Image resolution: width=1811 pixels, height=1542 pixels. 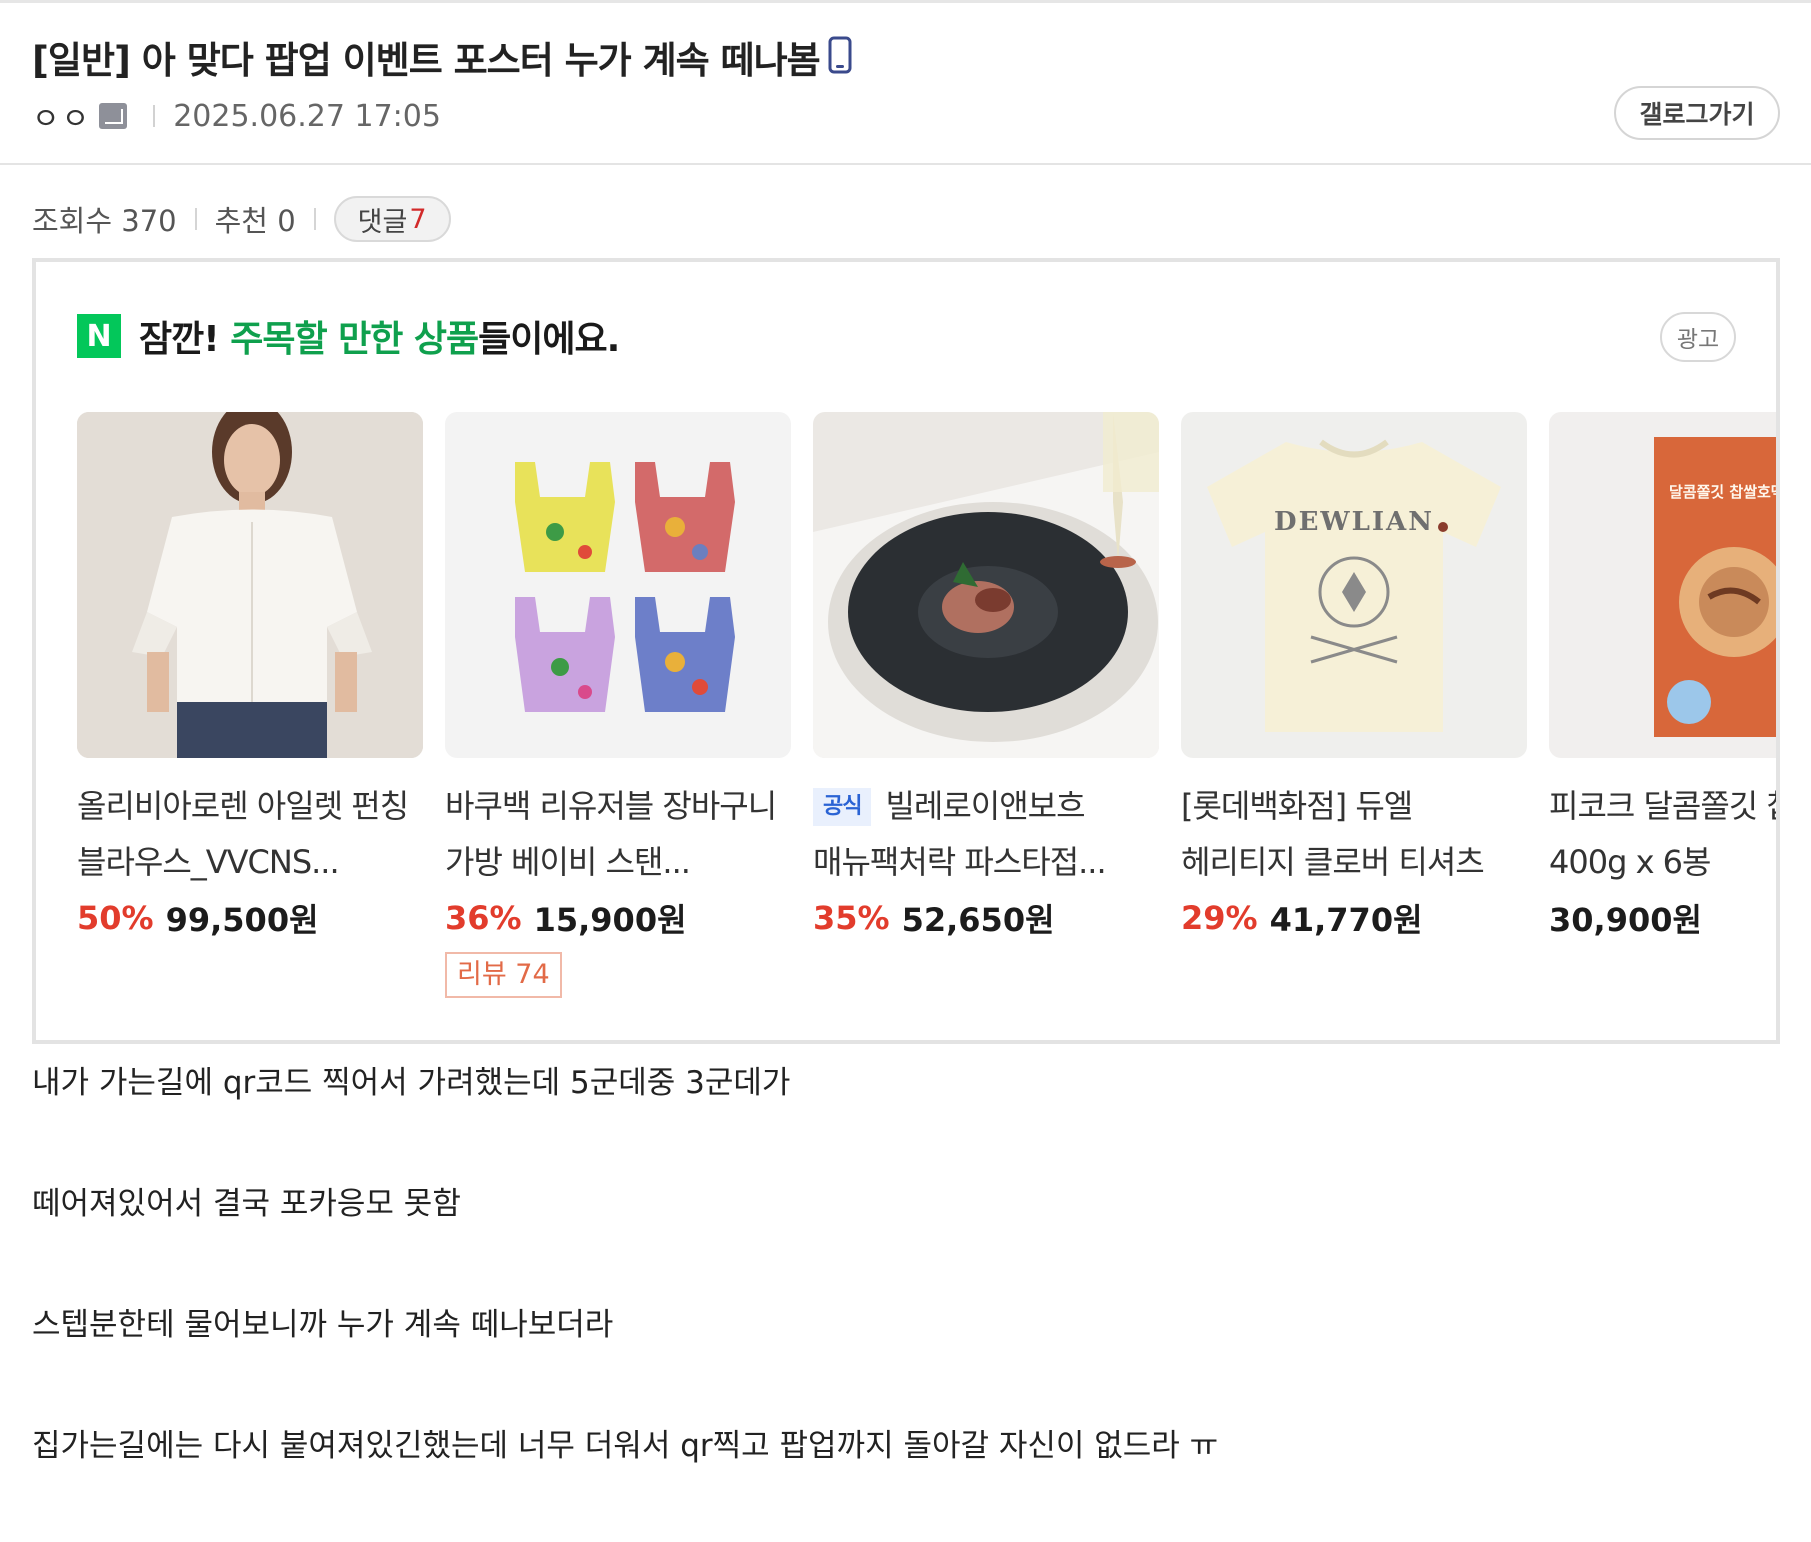 I want to click on product-price: 99,500원, so click(x=242, y=920).